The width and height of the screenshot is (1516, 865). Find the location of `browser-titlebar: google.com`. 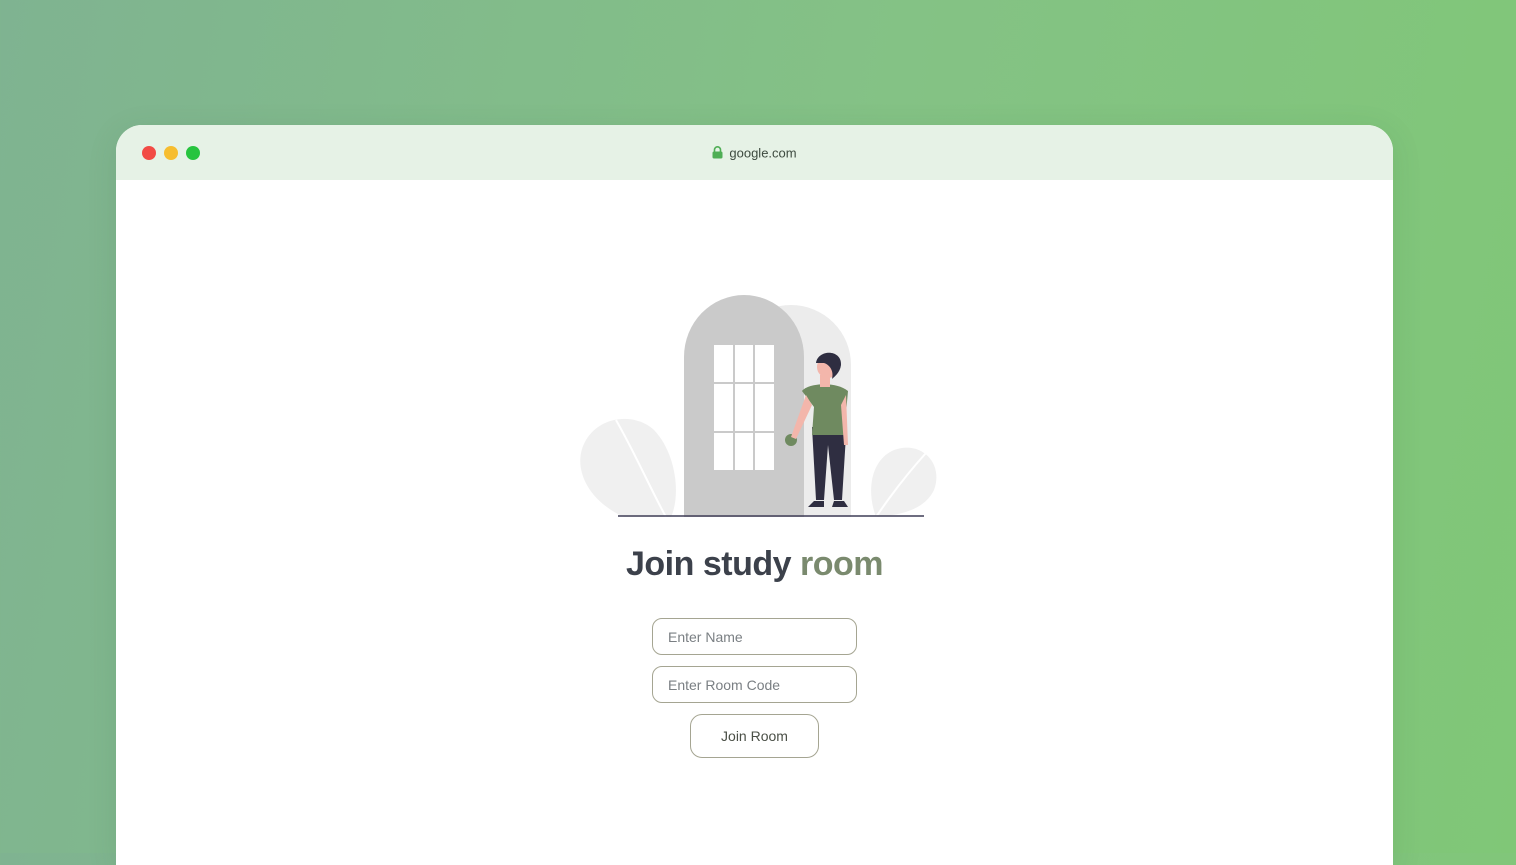

browser-titlebar: google.com is located at coordinates (754, 152).